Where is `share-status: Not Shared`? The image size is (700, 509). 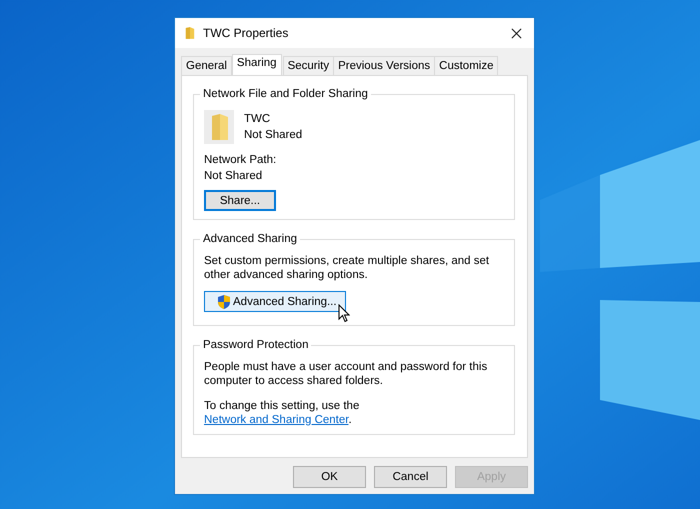
share-status: Not Shared is located at coordinates (273, 135).